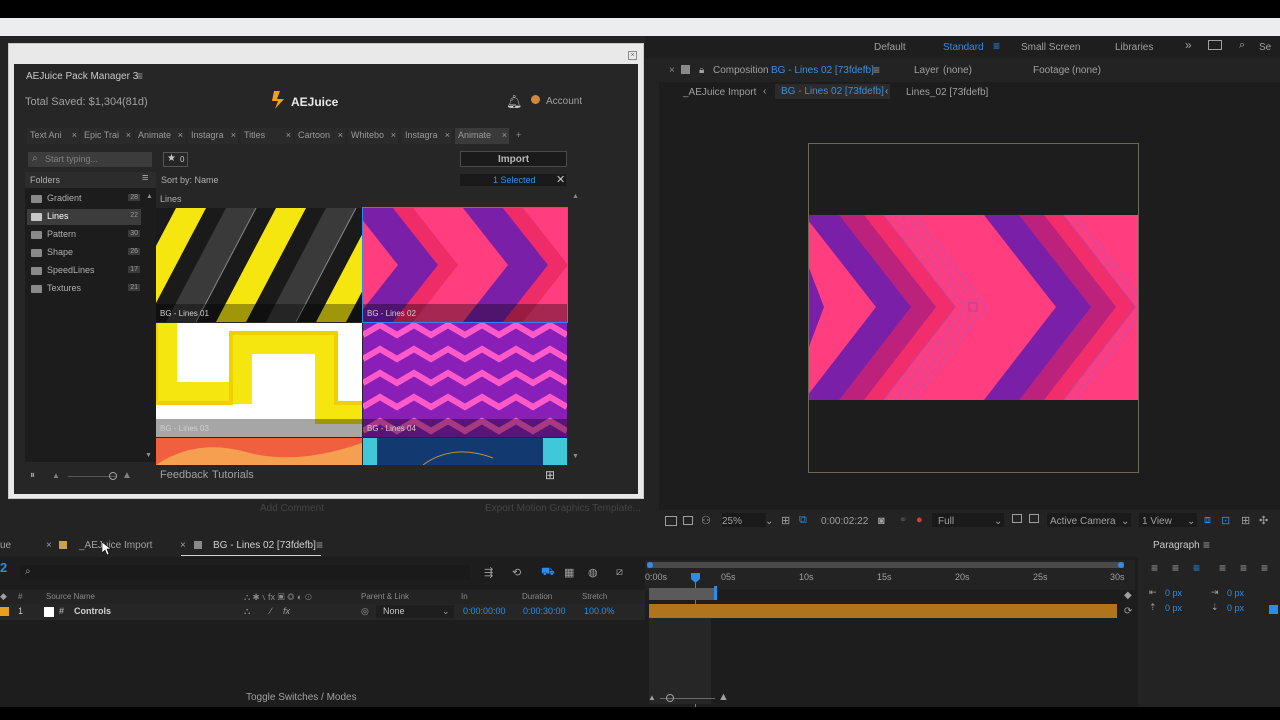 This screenshot has height=720, width=1280. Describe the element at coordinates (890, 47) in the screenshot. I see `workspace-default: Default` at that location.